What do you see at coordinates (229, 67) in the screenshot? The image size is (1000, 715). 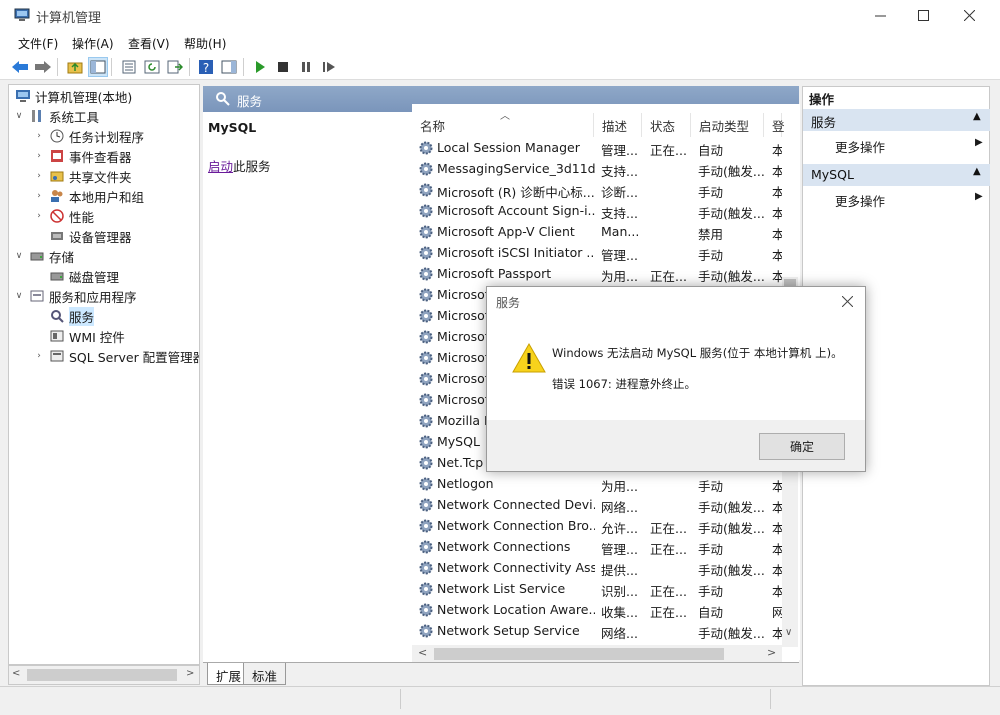 I see `action-pane-button` at bounding box center [229, 67].